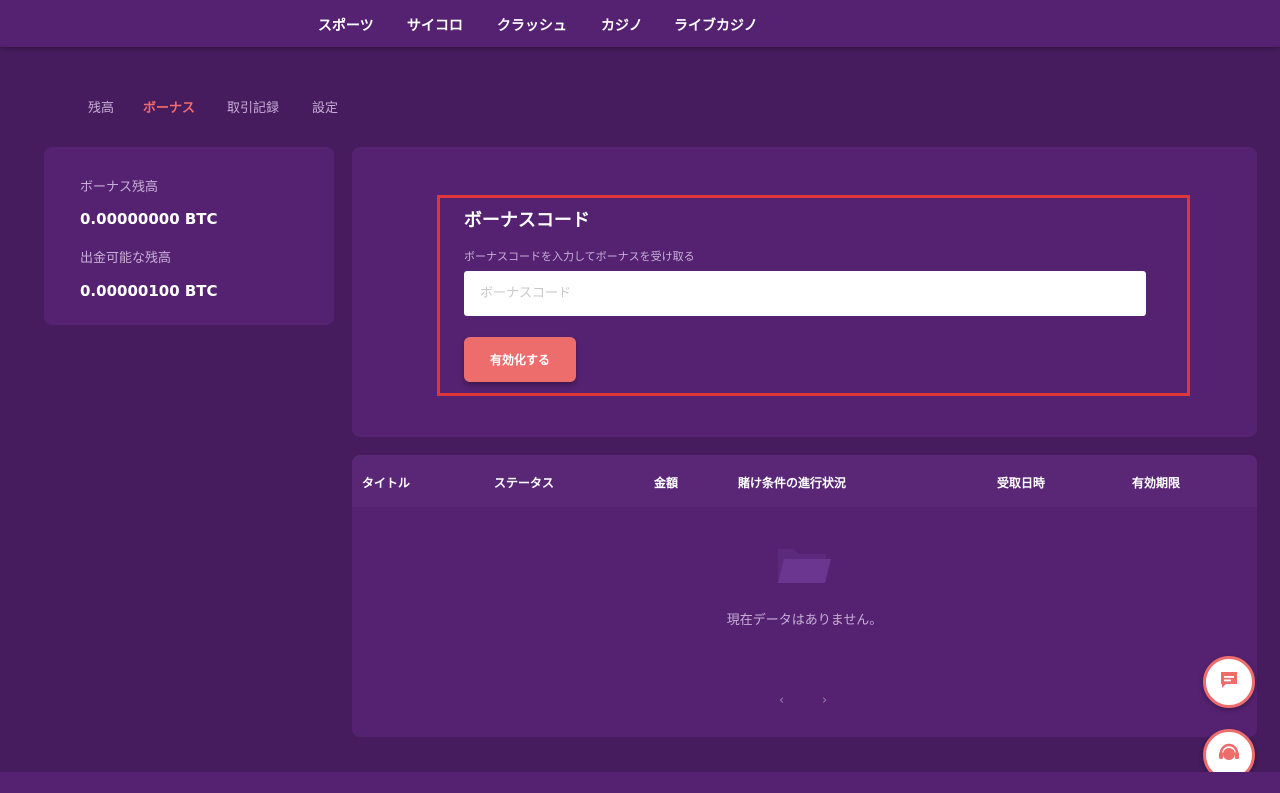 The width and height of the screenshot is (1280, 793). Describe the element at coordinates (666, 483) in the screenshot. I see `column-amount: 金額` at that location.